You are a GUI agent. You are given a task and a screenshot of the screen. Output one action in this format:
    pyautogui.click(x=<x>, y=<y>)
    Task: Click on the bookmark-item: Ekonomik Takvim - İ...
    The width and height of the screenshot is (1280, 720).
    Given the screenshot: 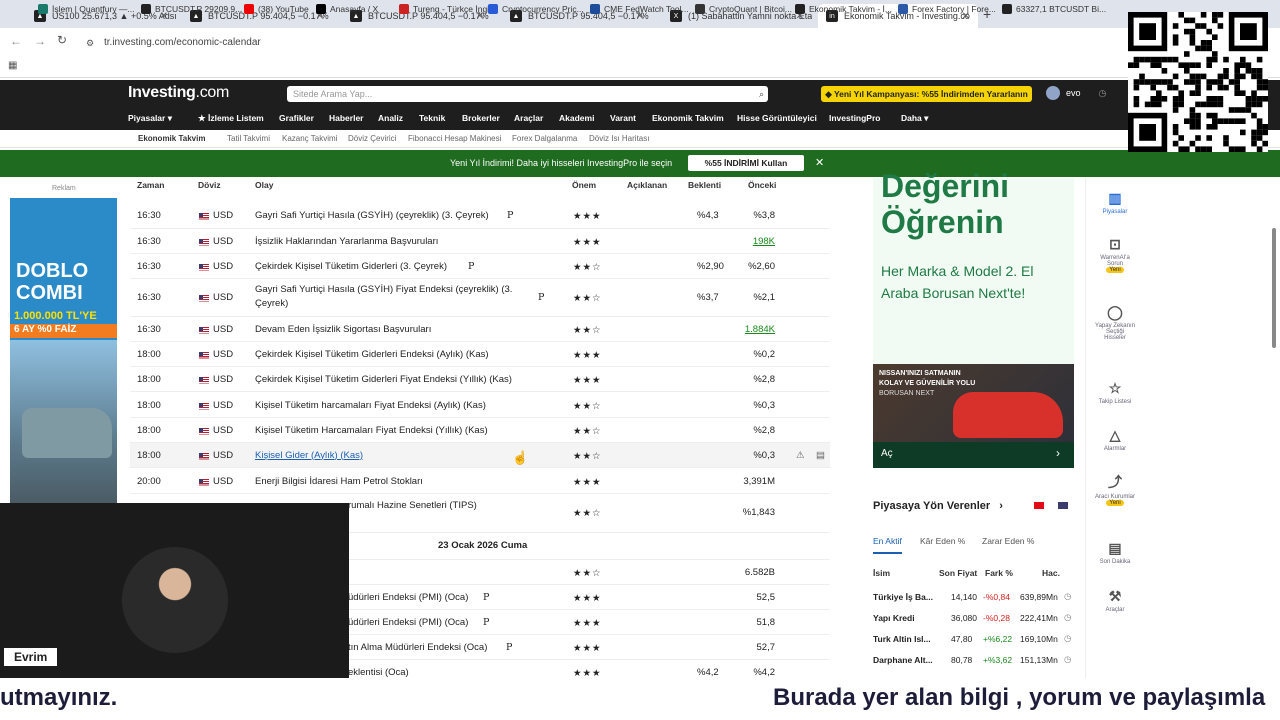 What is the action you would take?
    pyautogui.click(x=843, y=9)
    